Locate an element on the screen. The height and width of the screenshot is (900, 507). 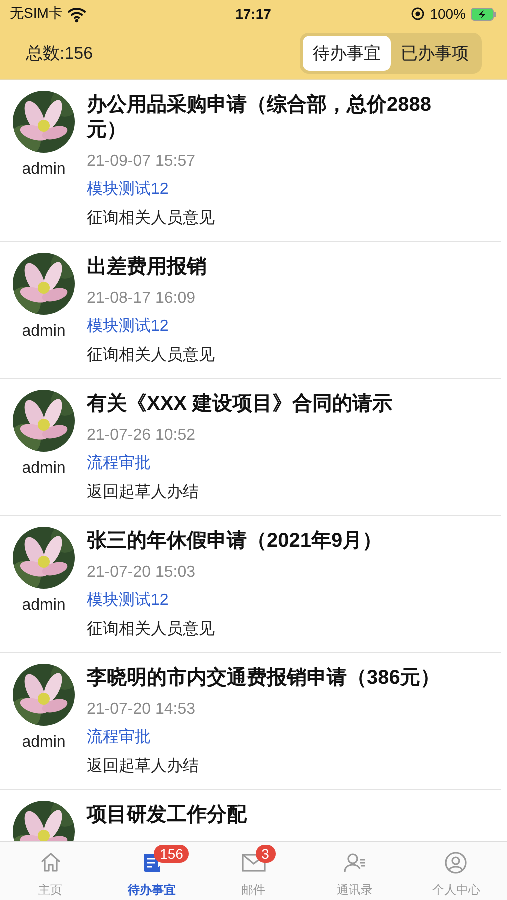
battery-icon is located at coordinates (484, 14).